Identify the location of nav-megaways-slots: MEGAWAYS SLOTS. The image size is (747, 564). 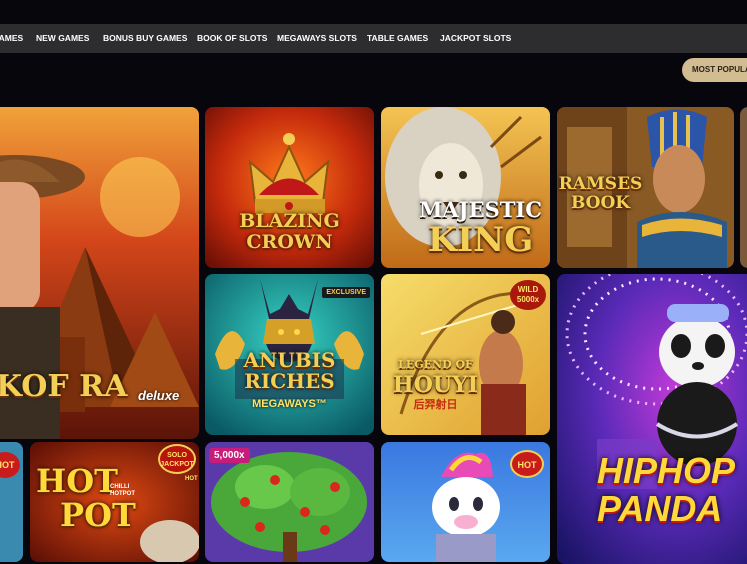
(317, 38).